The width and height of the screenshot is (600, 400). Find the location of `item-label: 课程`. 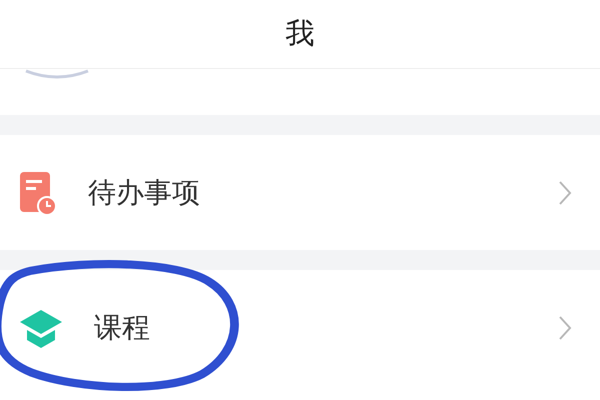

item-label: 课程 is located at coordinates (122, 328).